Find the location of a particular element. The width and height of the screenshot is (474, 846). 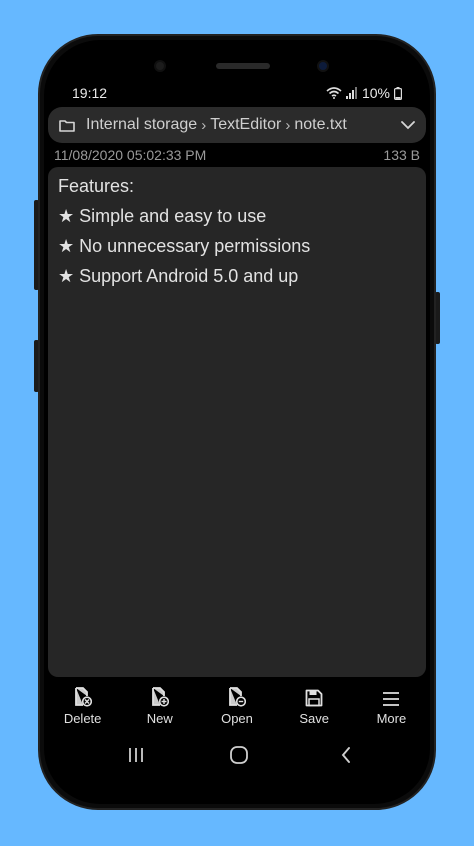

status-bar: 19:12 10% is located at coordinates (237, 92).